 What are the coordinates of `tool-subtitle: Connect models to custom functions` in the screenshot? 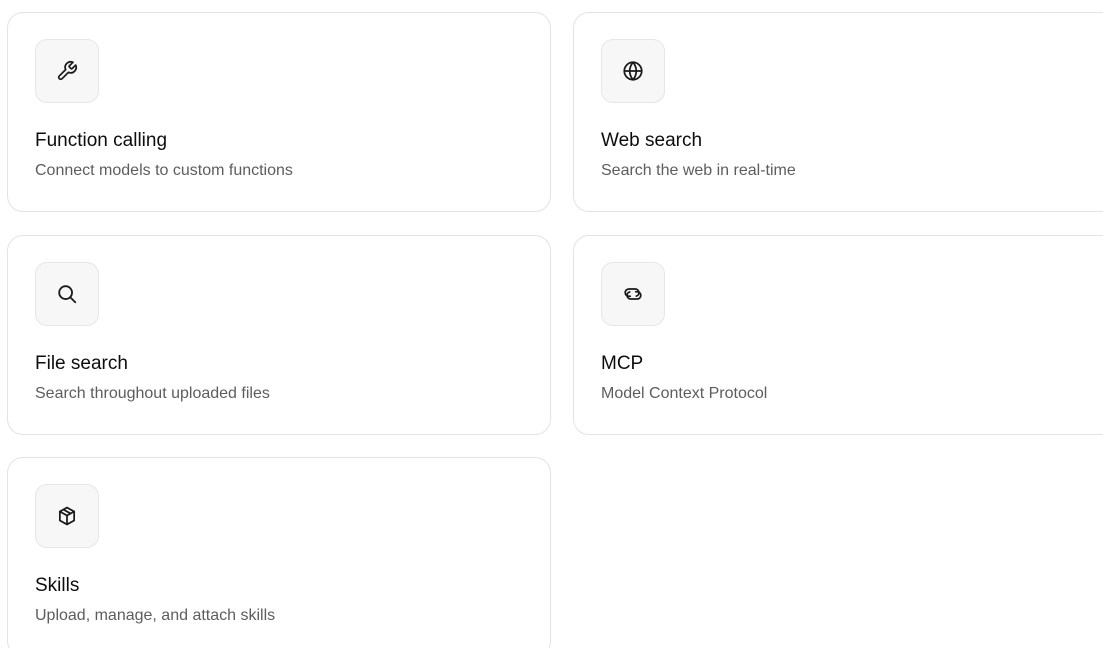 It's located at (164, 170).